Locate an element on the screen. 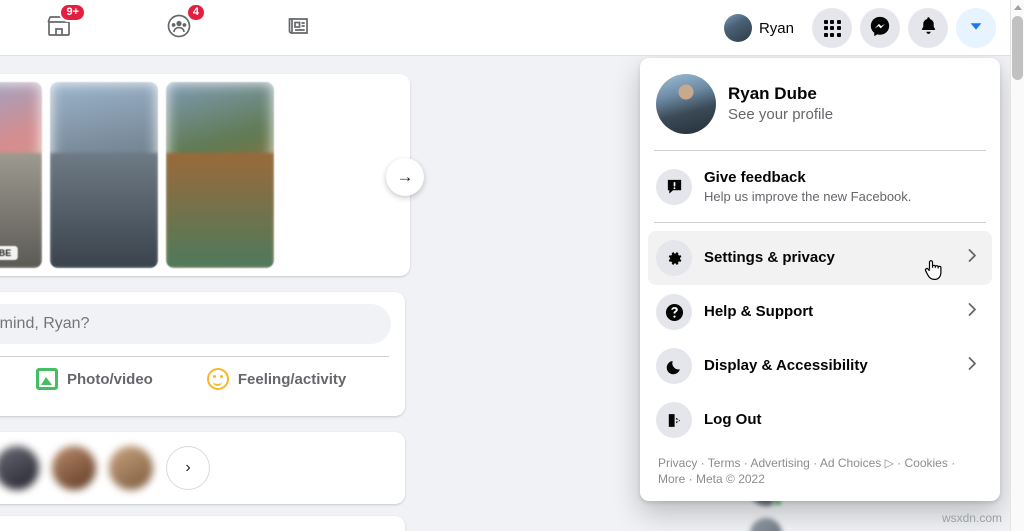 The image size is (1024, 531). nav-profile-chip: Ryan is located at coordinates (762, 28).